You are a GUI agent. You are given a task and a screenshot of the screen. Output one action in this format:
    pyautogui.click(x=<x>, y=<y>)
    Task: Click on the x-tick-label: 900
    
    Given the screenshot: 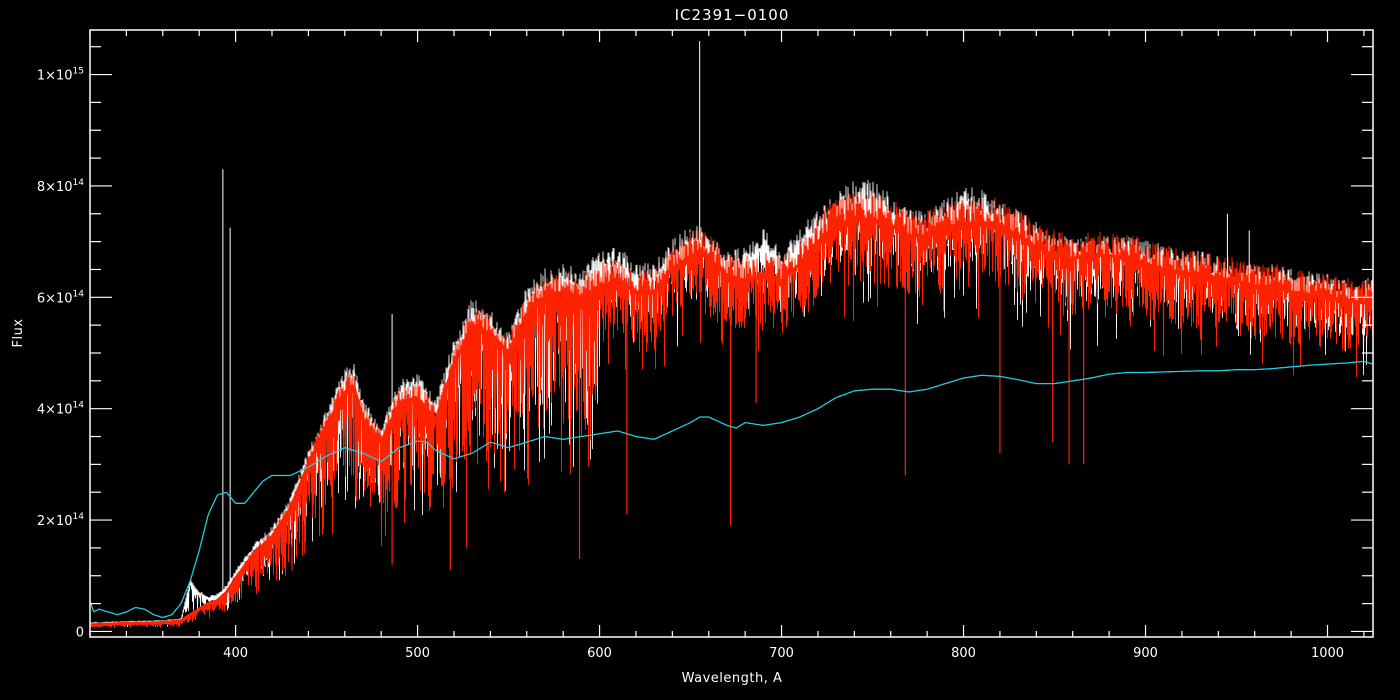 What is the action you would take?
    pyautogui.click(x=1145, y=653)
    